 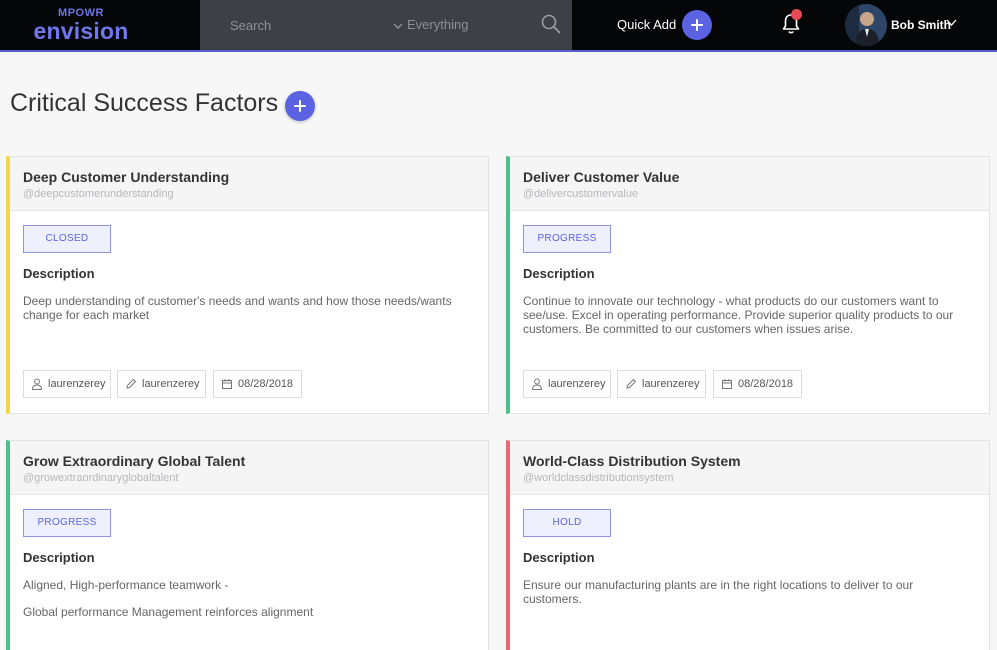 I want to click on search-scope-dropdown: Everything, so click(x=430, y=25).